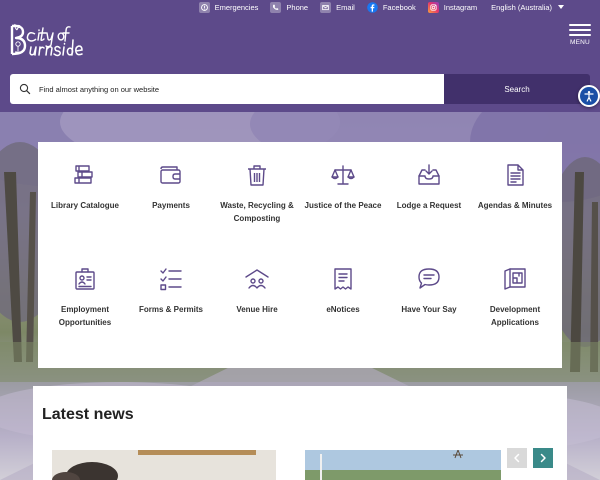  I want to click on phone-link: Phone, so click(289, 7).